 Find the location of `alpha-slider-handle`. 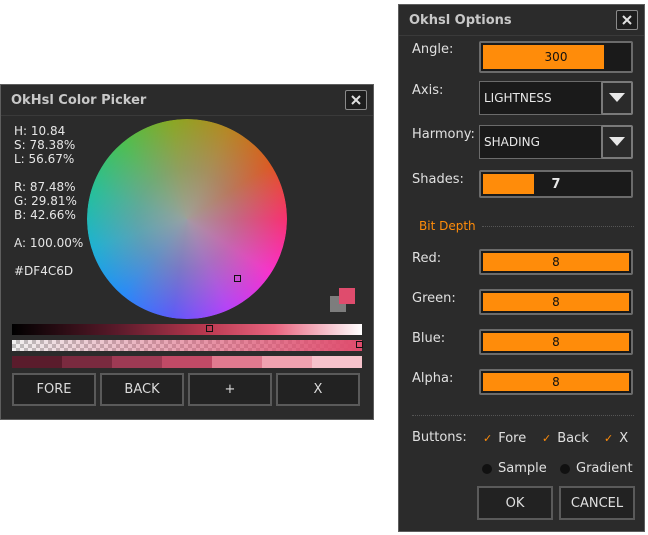

alpha-slider-handle is located at coordinates (359, 344).